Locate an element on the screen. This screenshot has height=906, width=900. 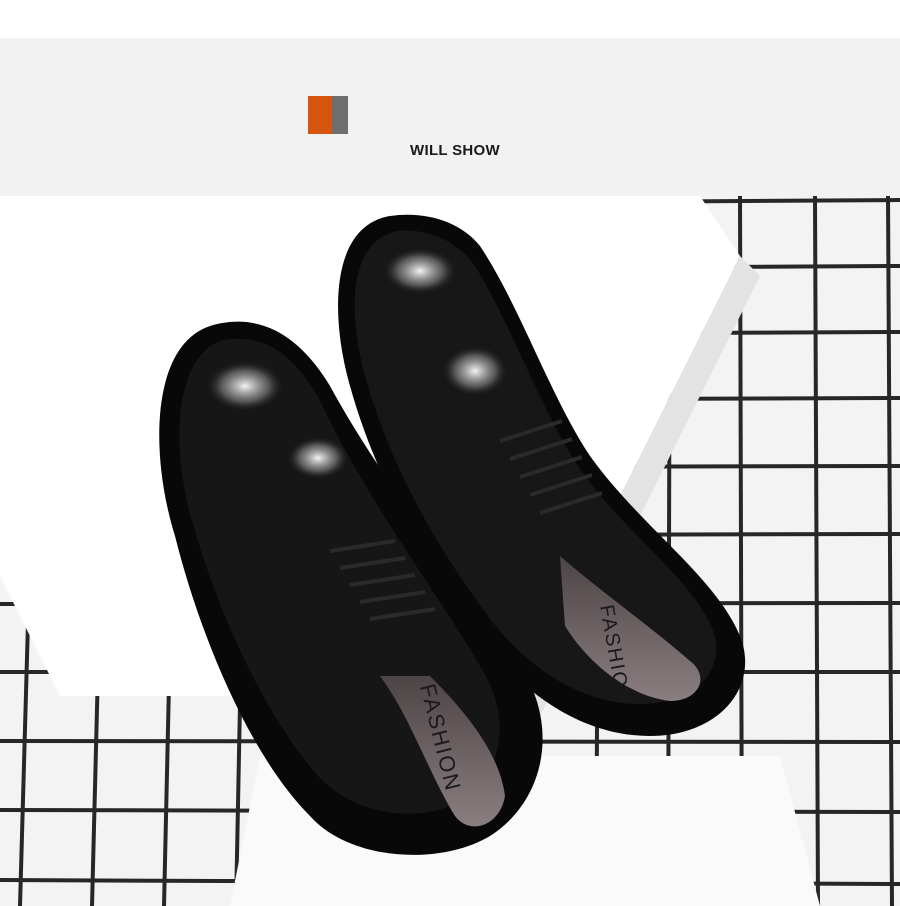
accent-marker-icon is located at coordinates (328, 115).